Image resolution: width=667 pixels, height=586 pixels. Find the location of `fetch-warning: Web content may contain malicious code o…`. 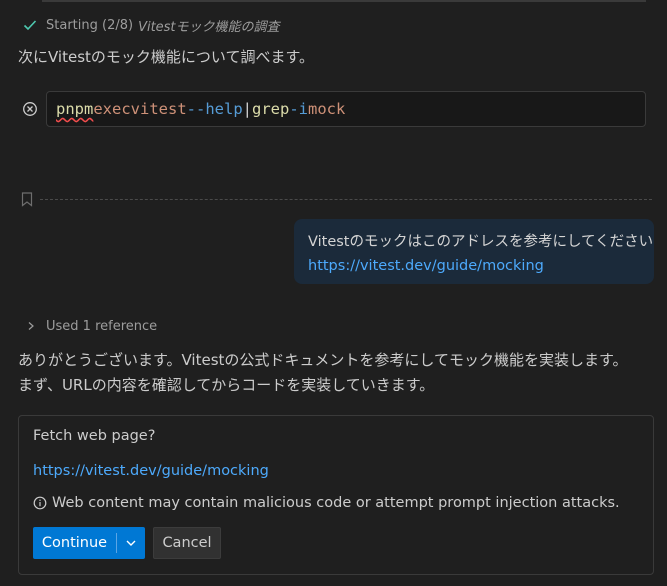

fetch-warning: Web content may contain malicious code o… is located at coordinates (326, 503).